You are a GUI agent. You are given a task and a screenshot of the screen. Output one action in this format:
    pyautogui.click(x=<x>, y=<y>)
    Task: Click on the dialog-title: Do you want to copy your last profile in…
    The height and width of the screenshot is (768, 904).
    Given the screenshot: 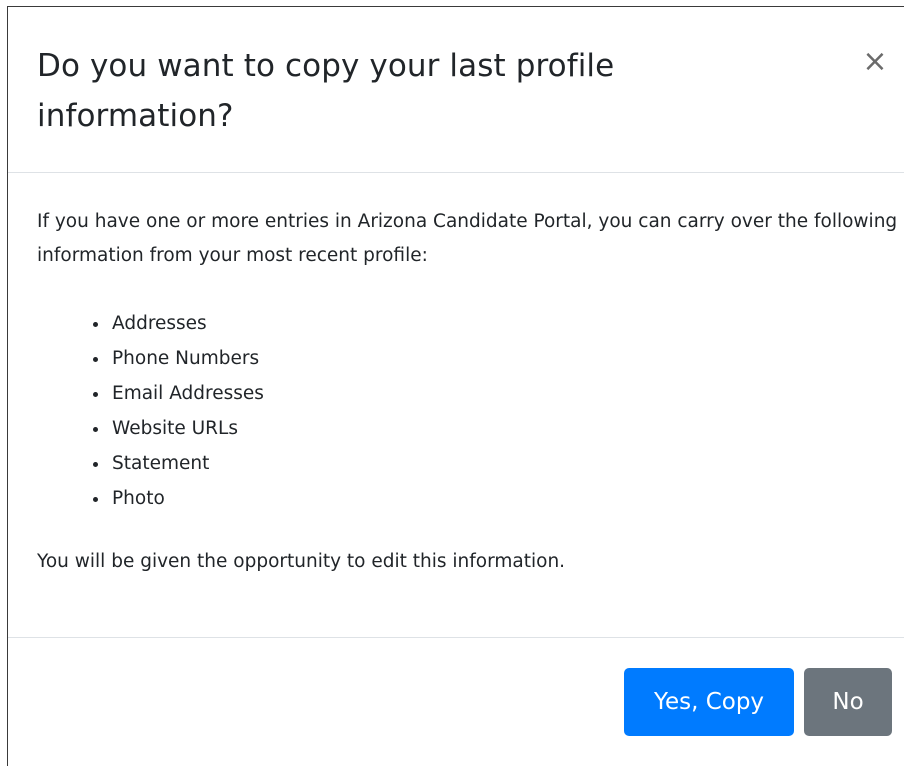 What is the action you would take?
    pyautogui.click(x=326, y=91)
    